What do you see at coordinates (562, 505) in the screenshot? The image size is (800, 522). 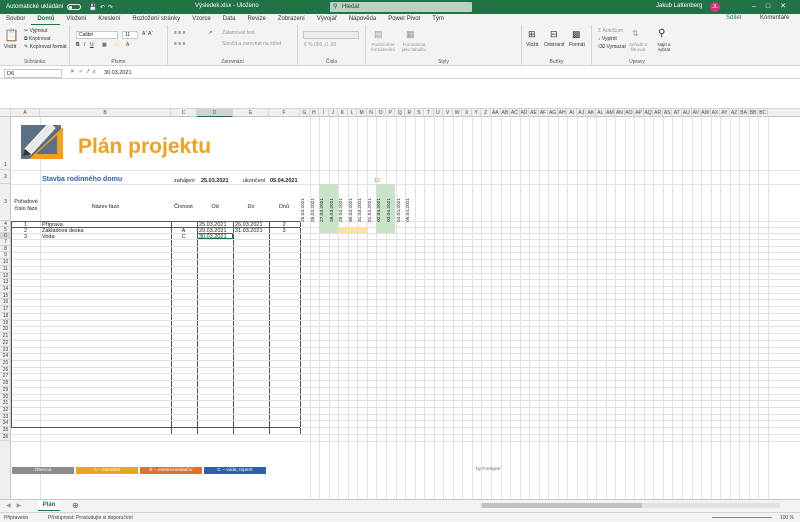 I see `scroll-thumb` at bounding box center [562, 505].